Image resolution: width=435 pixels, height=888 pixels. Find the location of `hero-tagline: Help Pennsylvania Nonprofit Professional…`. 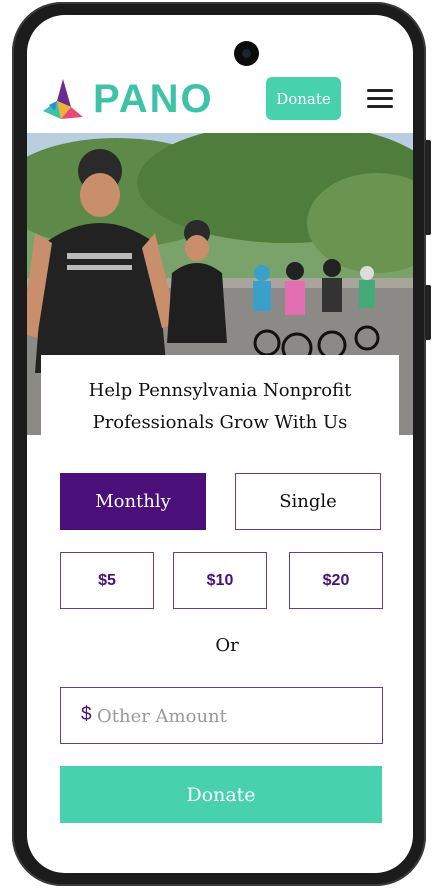

hero-tagline: Help Pennsylvania Nonprofit Professional… is located at coordinates (220, 406).